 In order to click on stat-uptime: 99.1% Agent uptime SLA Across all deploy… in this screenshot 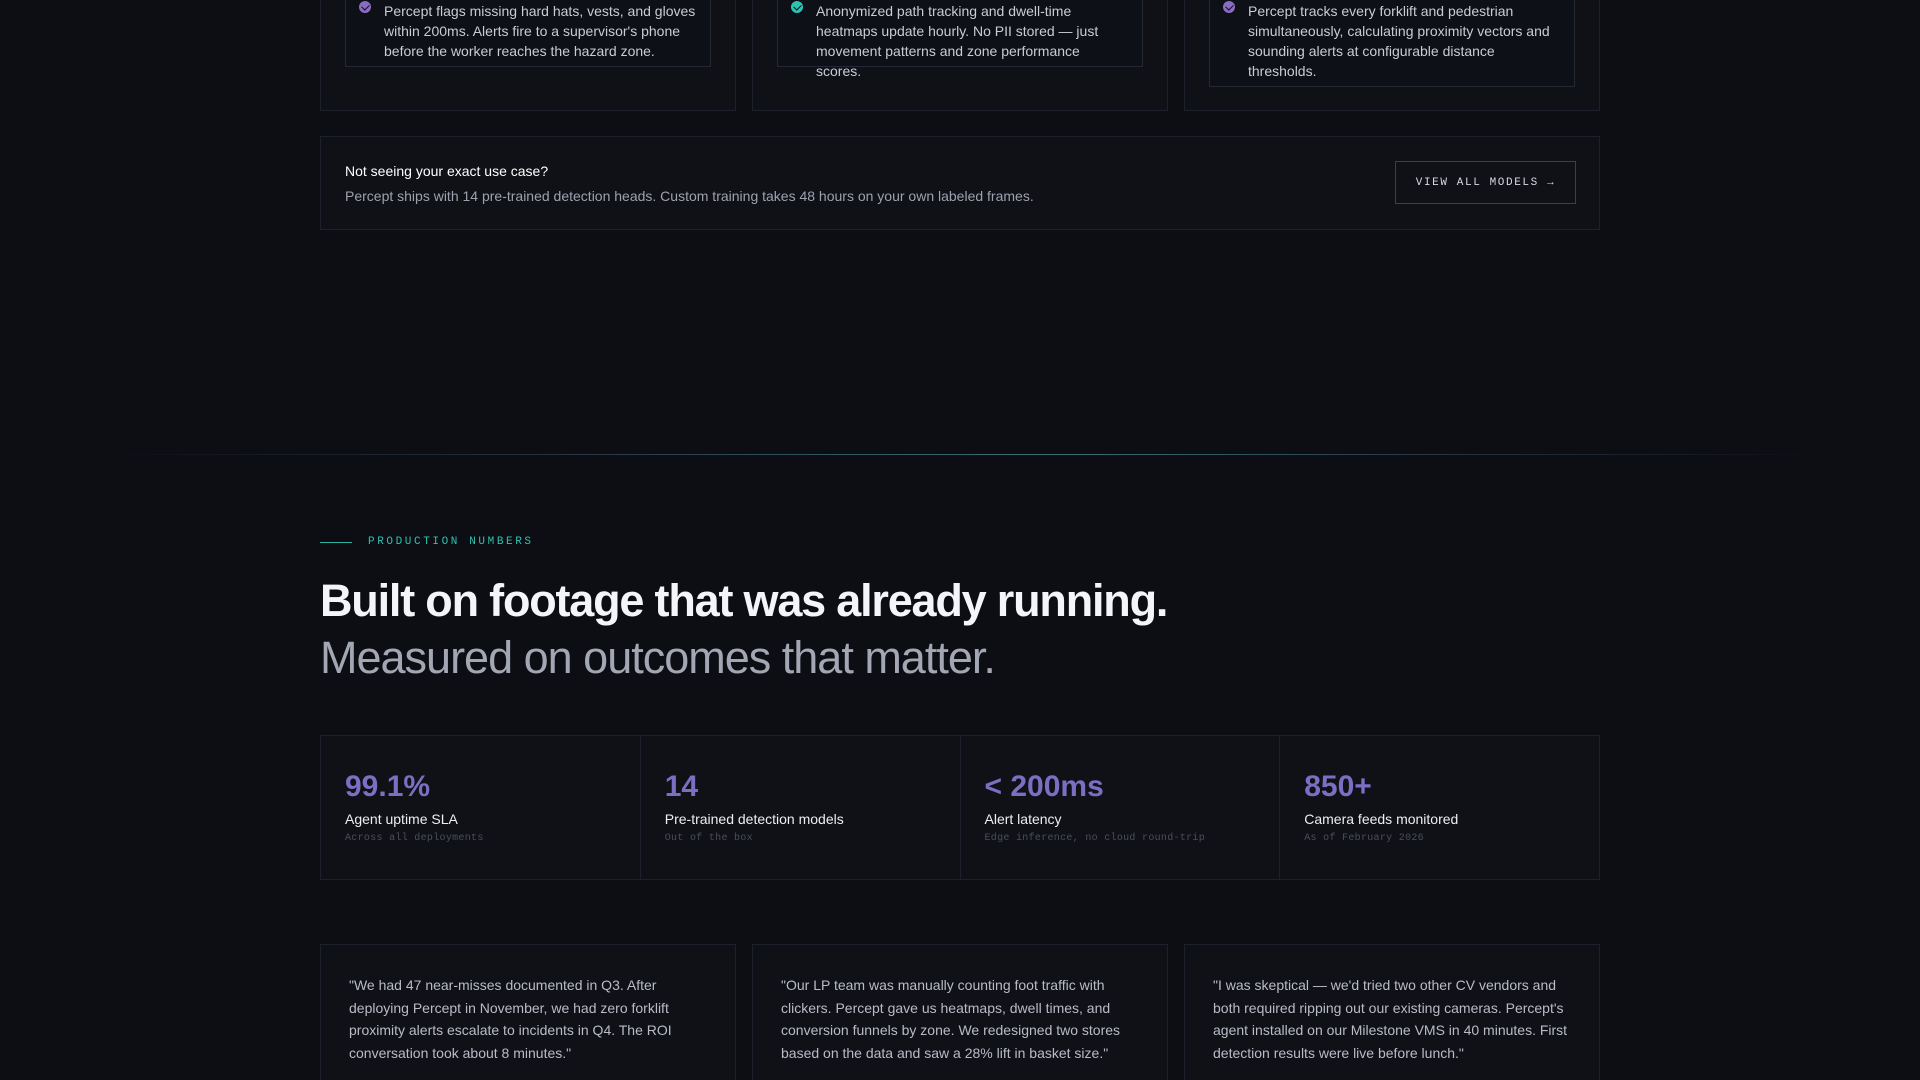, I will do `click(481, 807)`.